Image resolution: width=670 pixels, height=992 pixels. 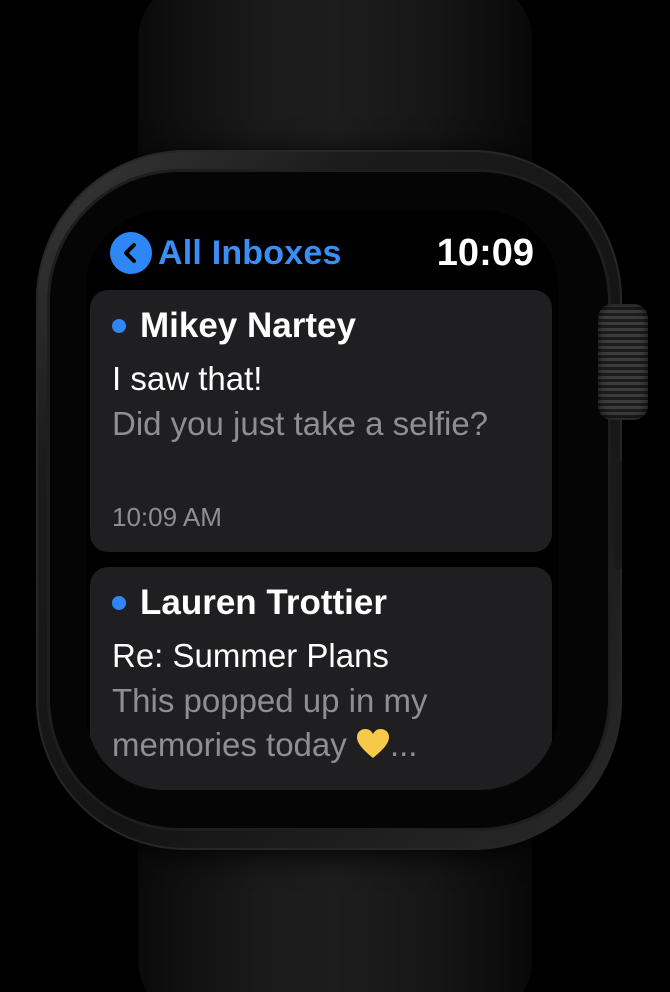 What do you see at coordinates (248, 325) in the screenshot?
I see `sender-name: Mikey Nartey` at bounding box center [248, 325].